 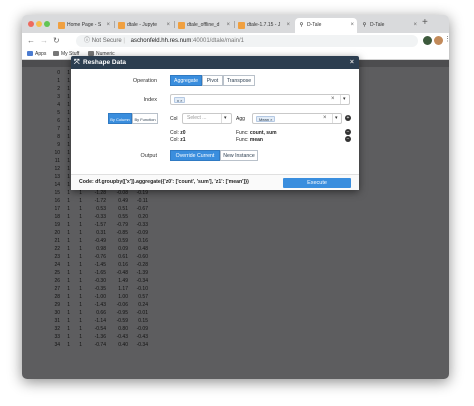 What do you see at coordinates (438, 40) in the screenshot?
I see `profile-avatar` at bounding box center [438, 40].